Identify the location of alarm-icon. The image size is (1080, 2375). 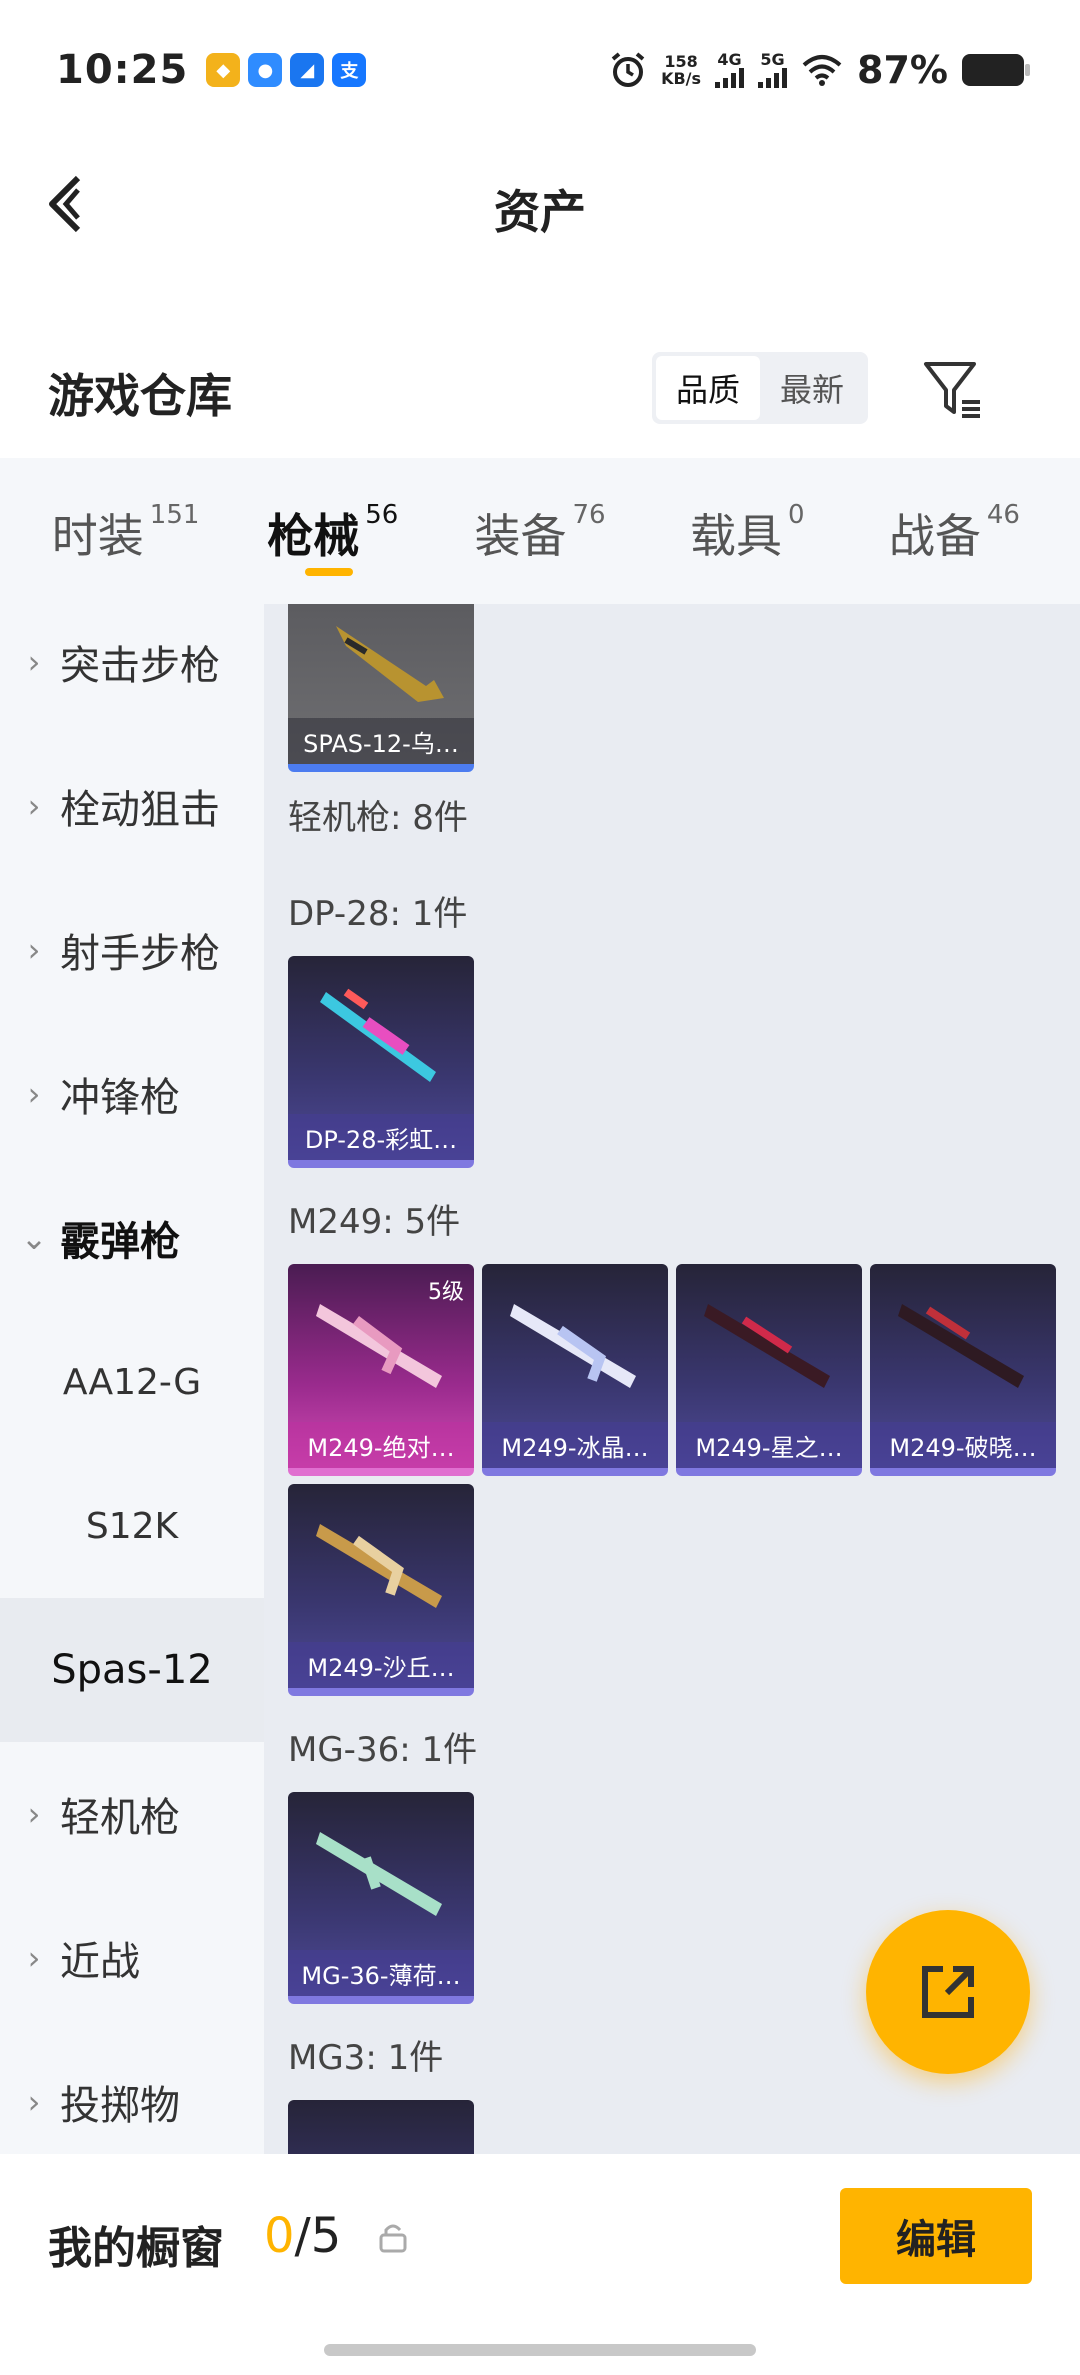
(628, 69).